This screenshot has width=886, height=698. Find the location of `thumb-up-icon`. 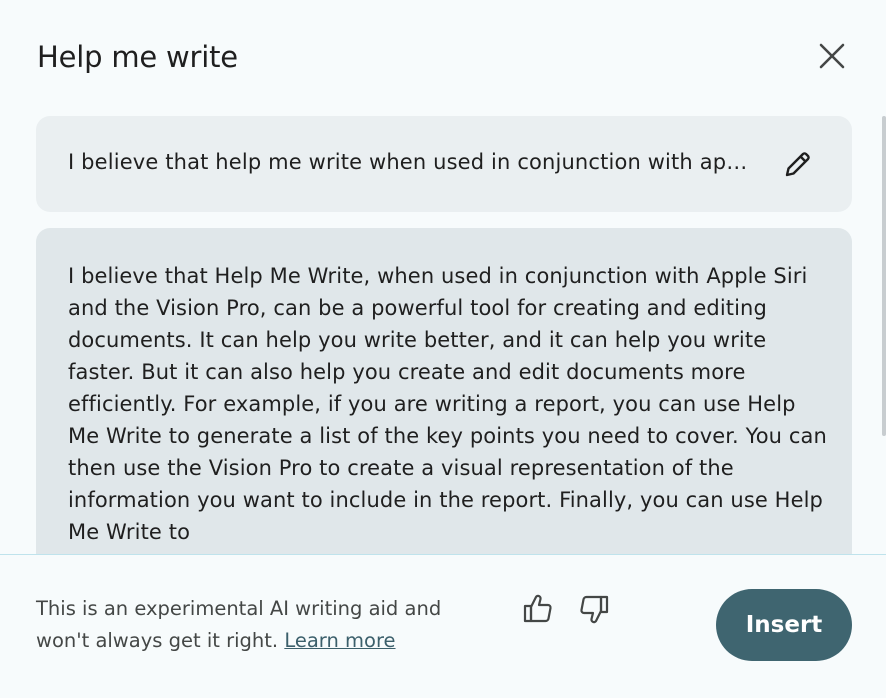

thumb-up-icon is located at coordinates (537, 608).